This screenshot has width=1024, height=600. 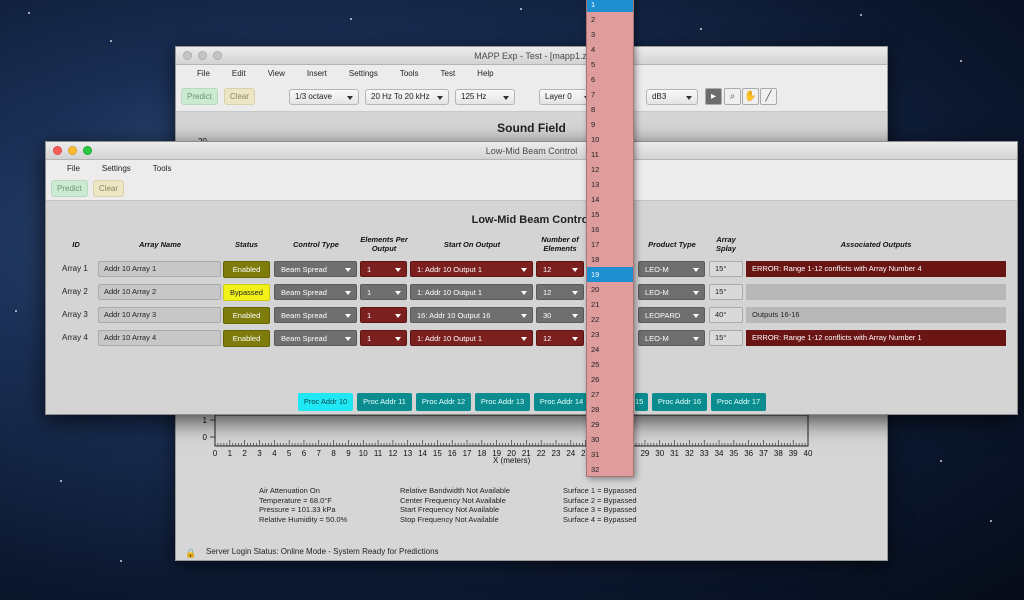 What do you see at coordinates (610, 409) in the screenshot?
I see `popup-option-28: 28` at bounding box center [610, 409].